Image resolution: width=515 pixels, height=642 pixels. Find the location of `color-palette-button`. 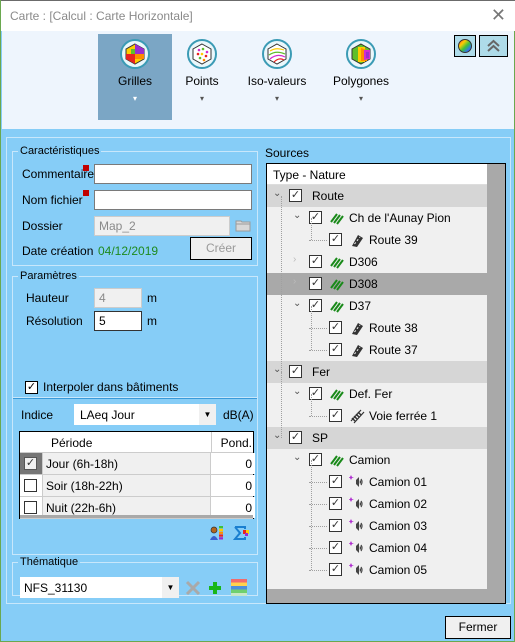

color-palette-button is located at coordinates (465, 46).